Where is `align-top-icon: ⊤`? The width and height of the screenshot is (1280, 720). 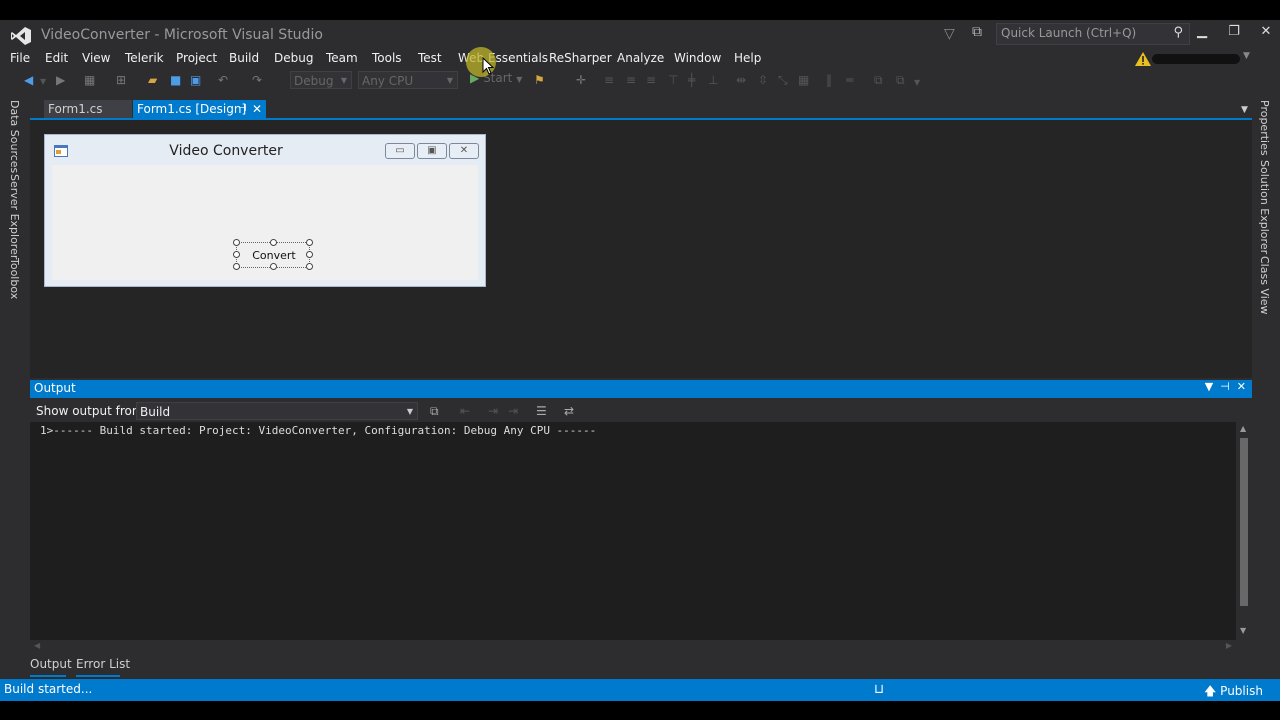
align-top-icon: ⊤ is located at coordinates (673, 80).